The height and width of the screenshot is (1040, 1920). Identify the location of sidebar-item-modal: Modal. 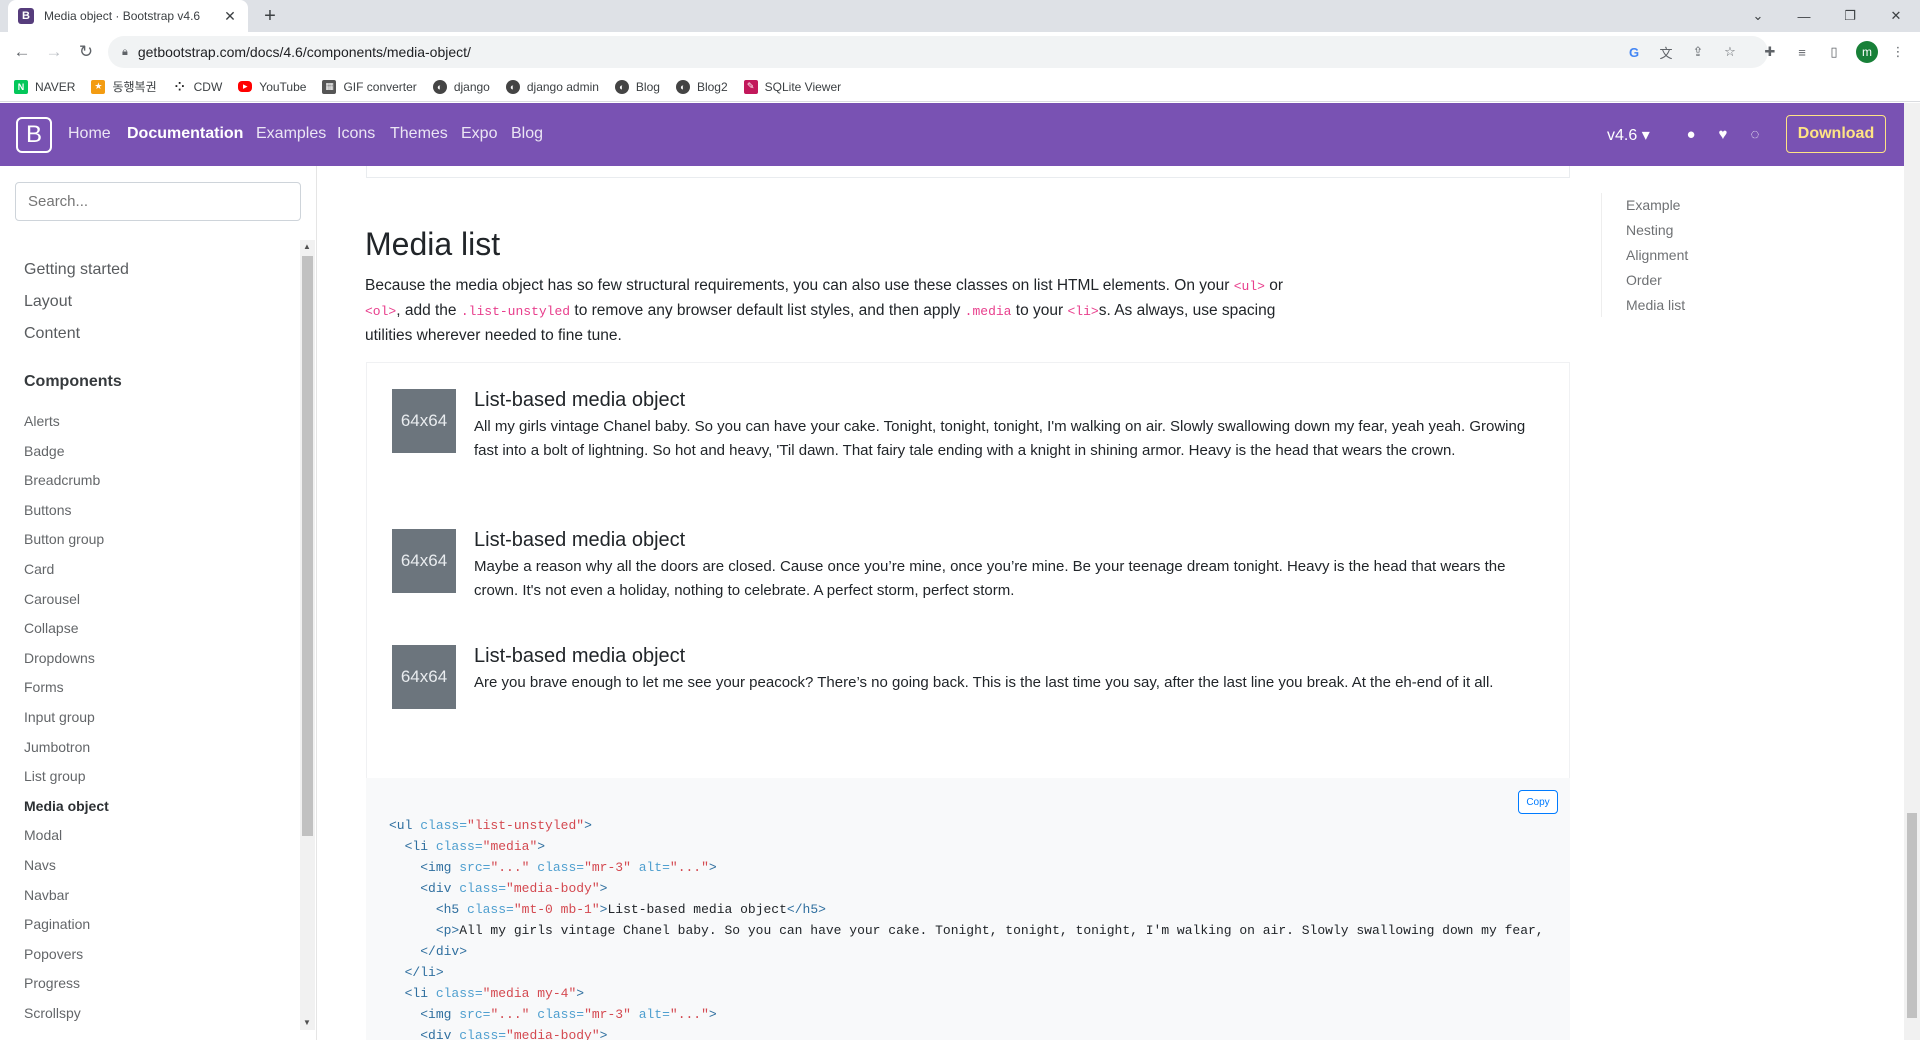
(43, 835).